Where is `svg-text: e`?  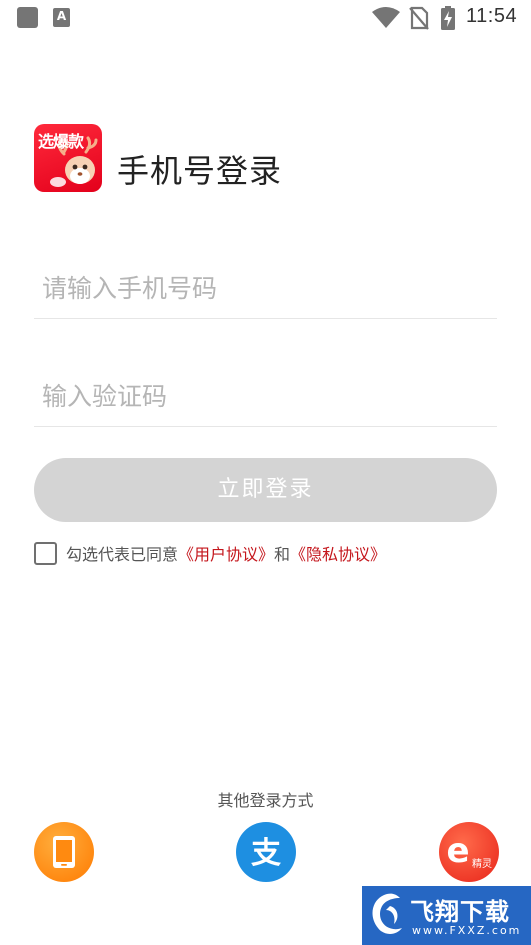
svg-text: e is located at coordinates (457, 851).